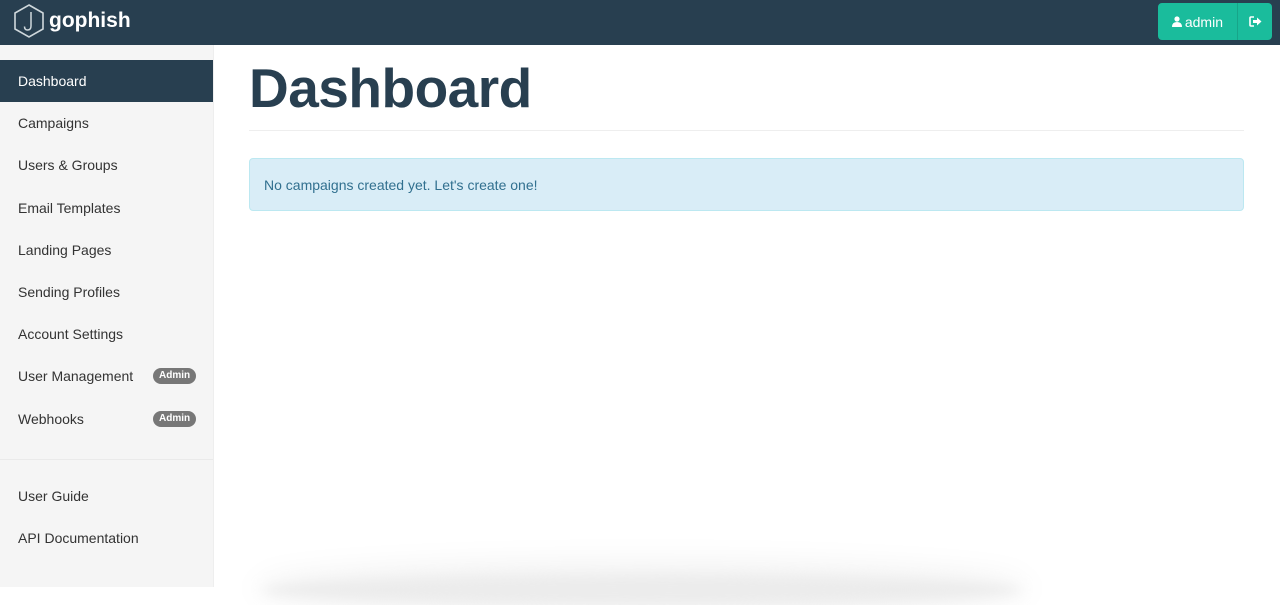 Image resolution: width=1280 pixels, height=605 pixels. What do you see at coordinates (53, 123) in the screenshot?
I see `sidebar-item-label: Campaigns` at bounding box center [53, 123].